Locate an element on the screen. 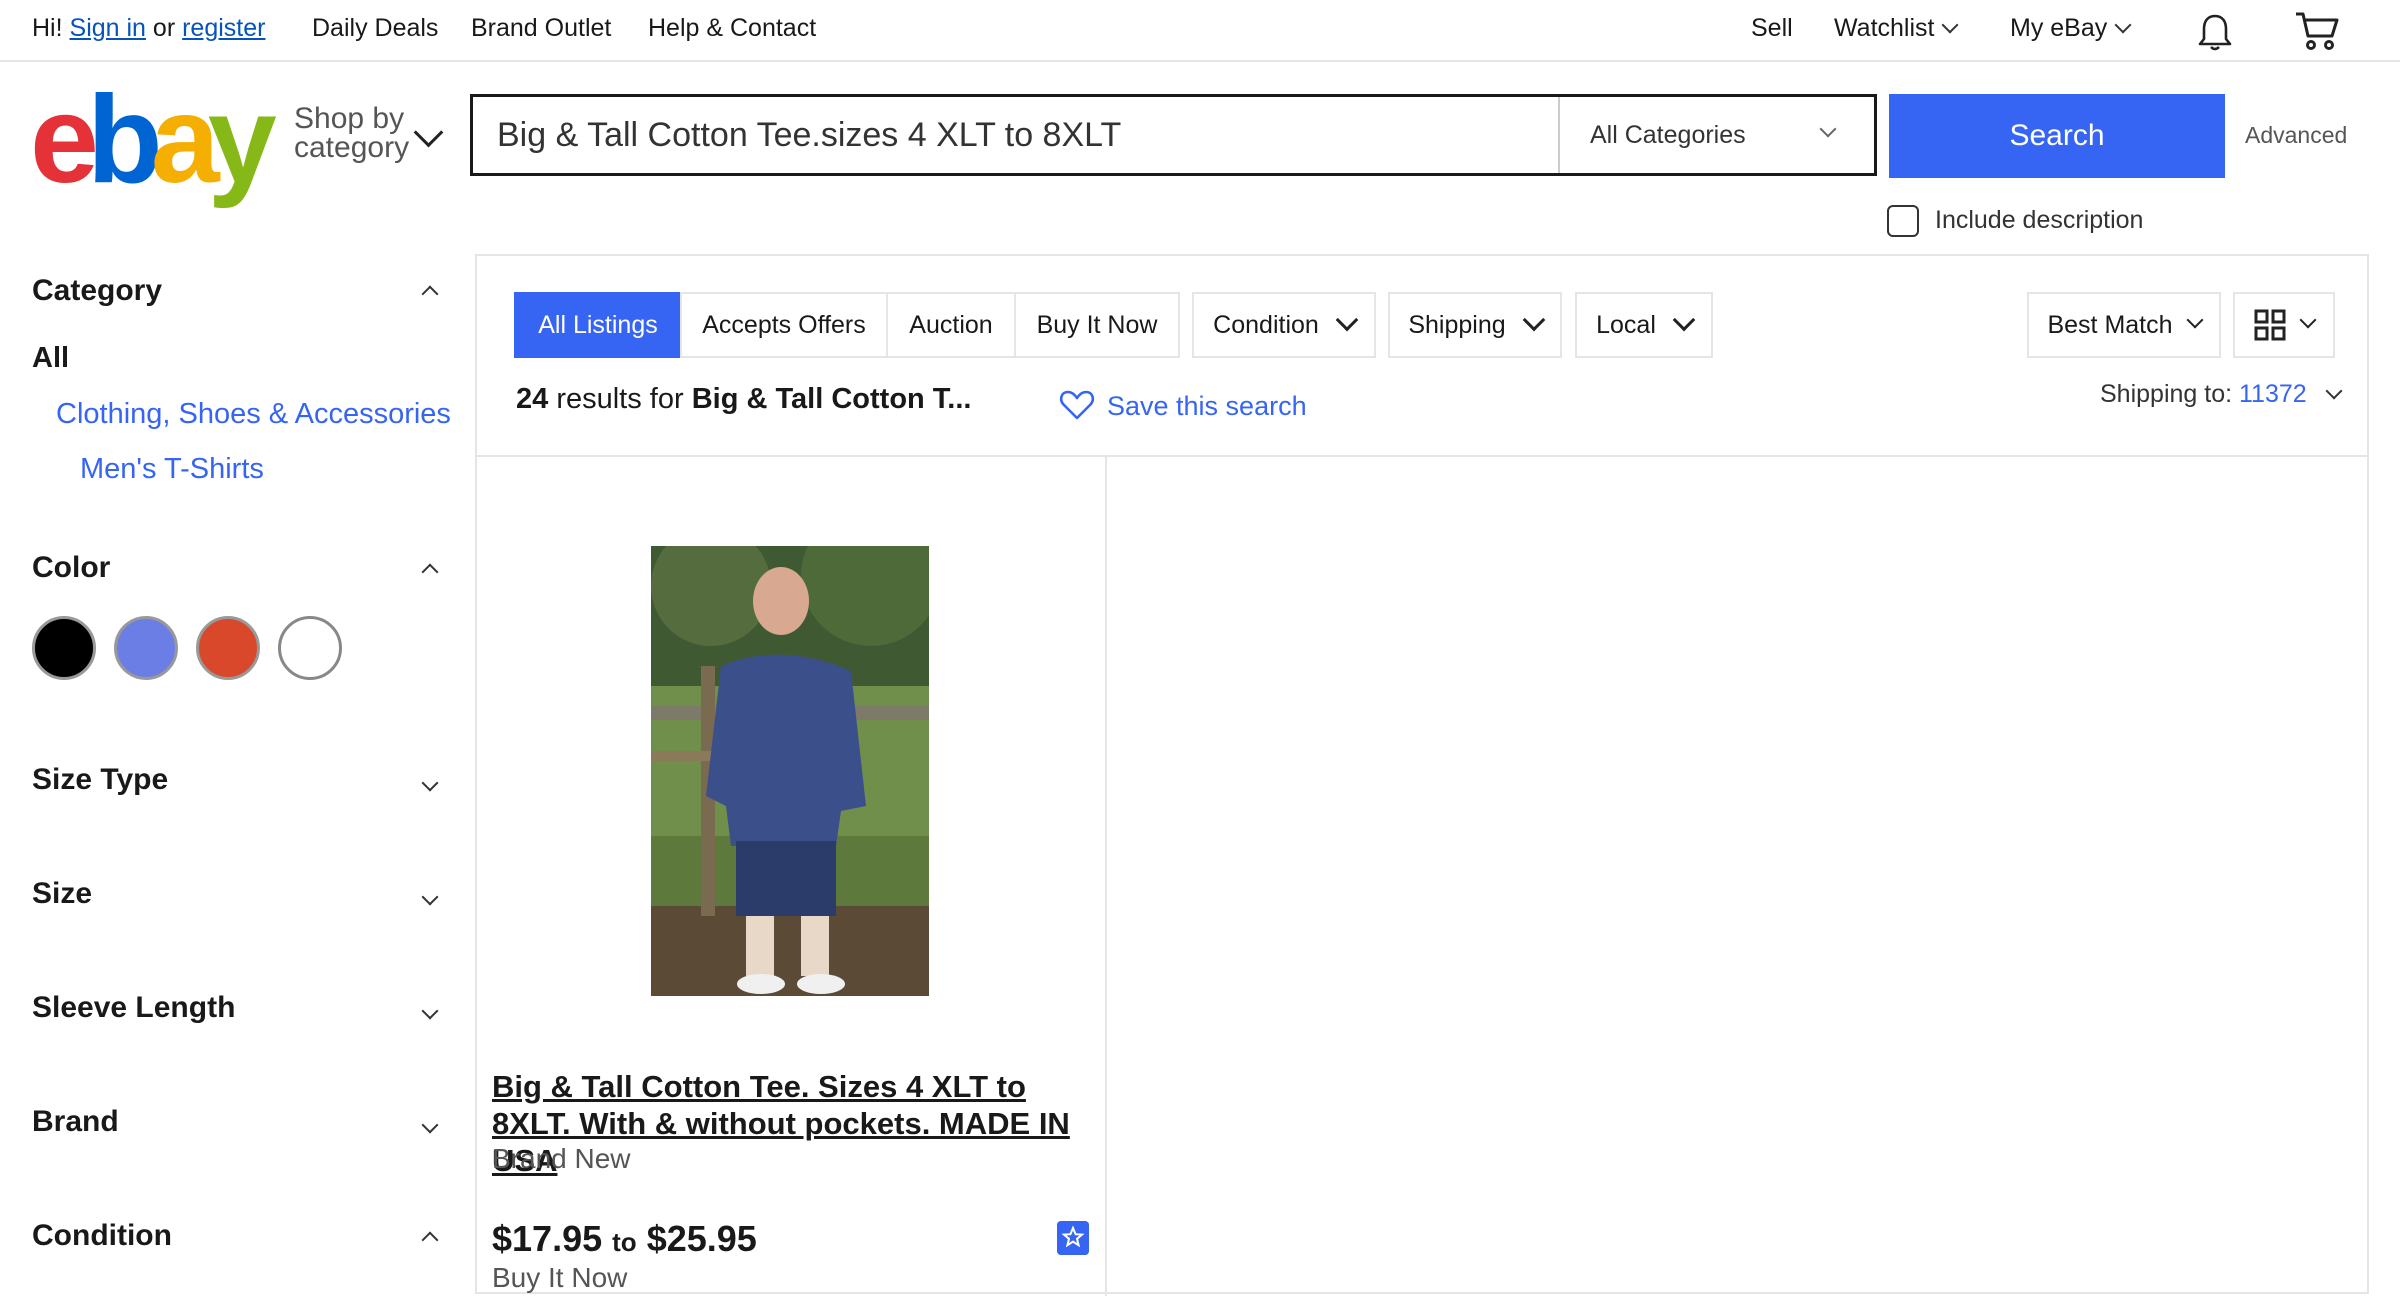 The image size is (2400, 1296). watchlist-label: Watchlist is located at coordinates (1884, 28).